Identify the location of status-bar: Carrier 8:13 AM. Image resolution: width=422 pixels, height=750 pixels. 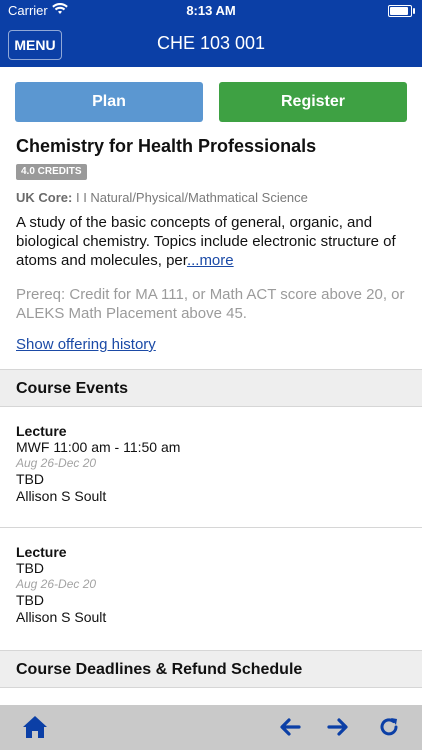
(211, 11).